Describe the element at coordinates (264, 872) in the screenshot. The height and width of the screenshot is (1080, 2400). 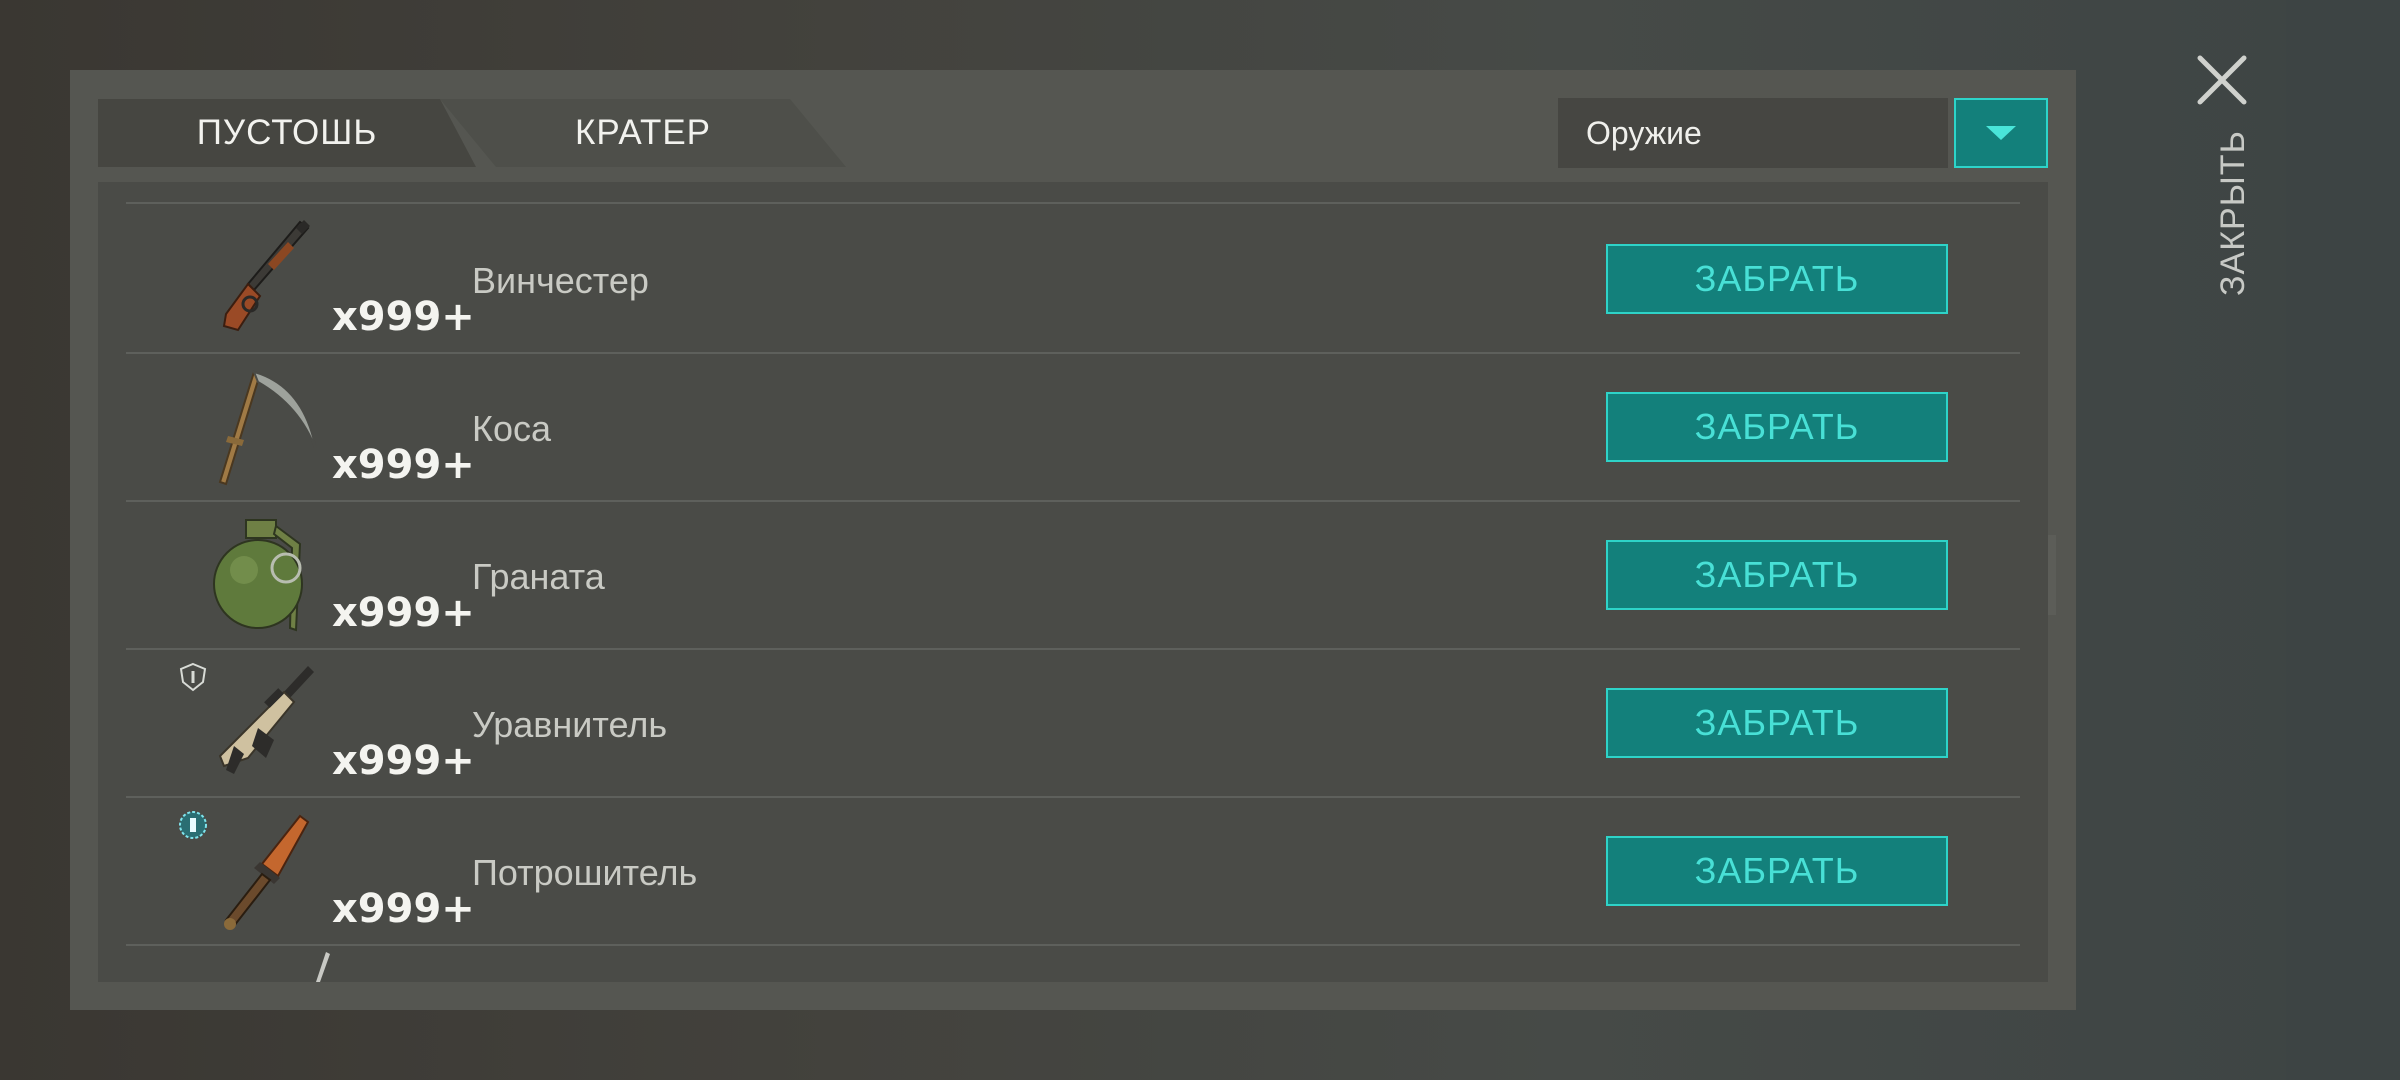
I see `knife-icon` at that location.